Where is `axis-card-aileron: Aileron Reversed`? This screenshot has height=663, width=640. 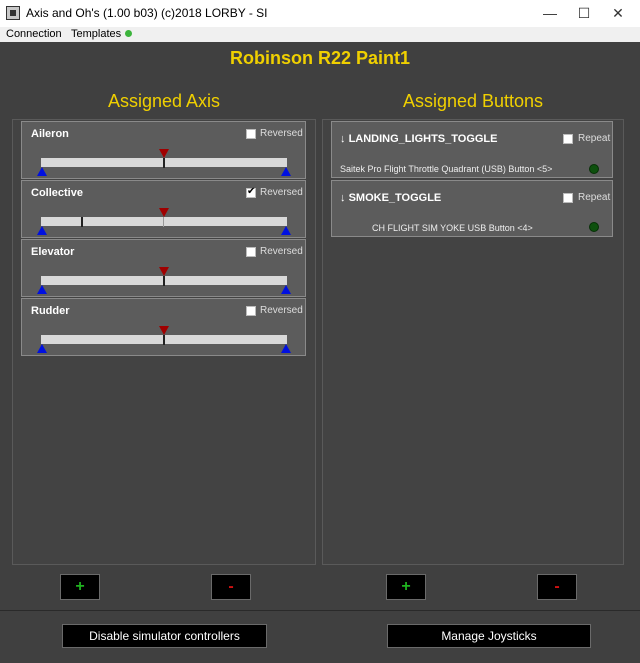
axis-card-aileron: Aileron Reversed is located at coordinates (163, 150).